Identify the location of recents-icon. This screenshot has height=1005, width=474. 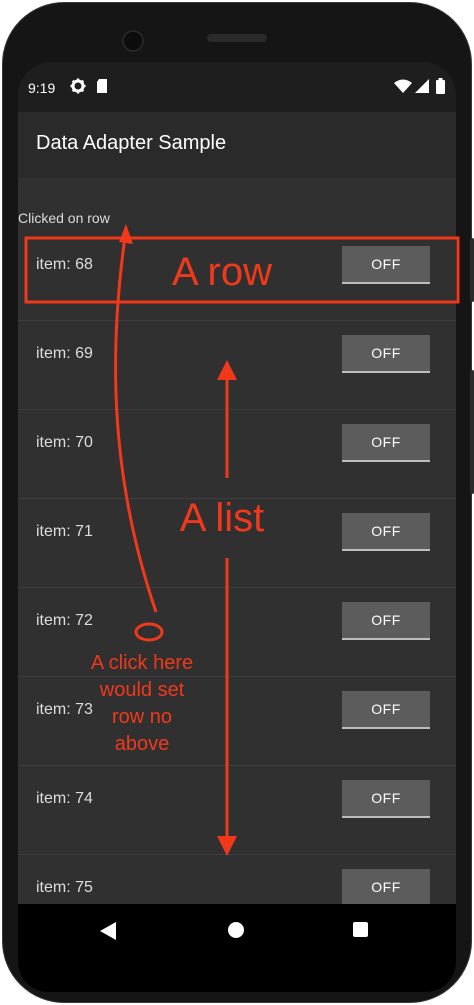
(360, 929).